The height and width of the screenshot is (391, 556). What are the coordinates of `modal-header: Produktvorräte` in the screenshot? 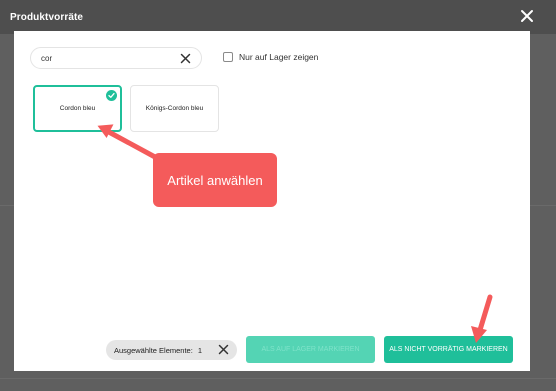 It's located at (278, 17).